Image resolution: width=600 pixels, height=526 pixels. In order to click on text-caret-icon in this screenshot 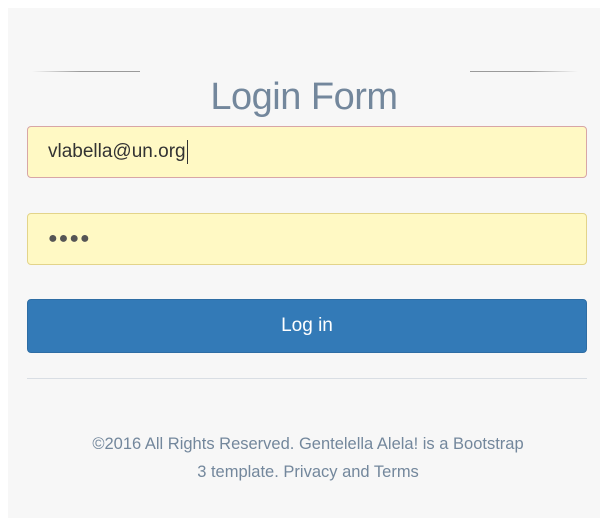, I will do `click(187, 152)`.